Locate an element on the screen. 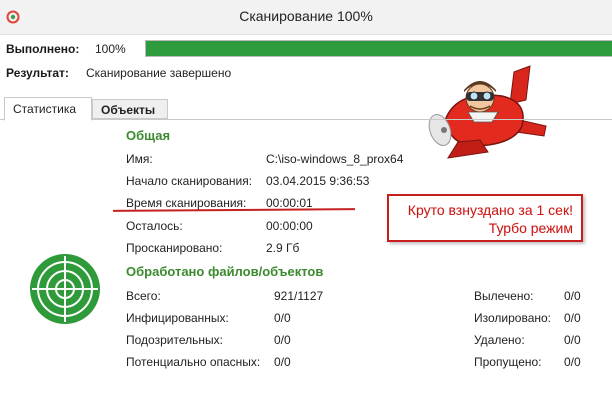  window-title: Сканирование 100% is located at coordinates (306, 16).